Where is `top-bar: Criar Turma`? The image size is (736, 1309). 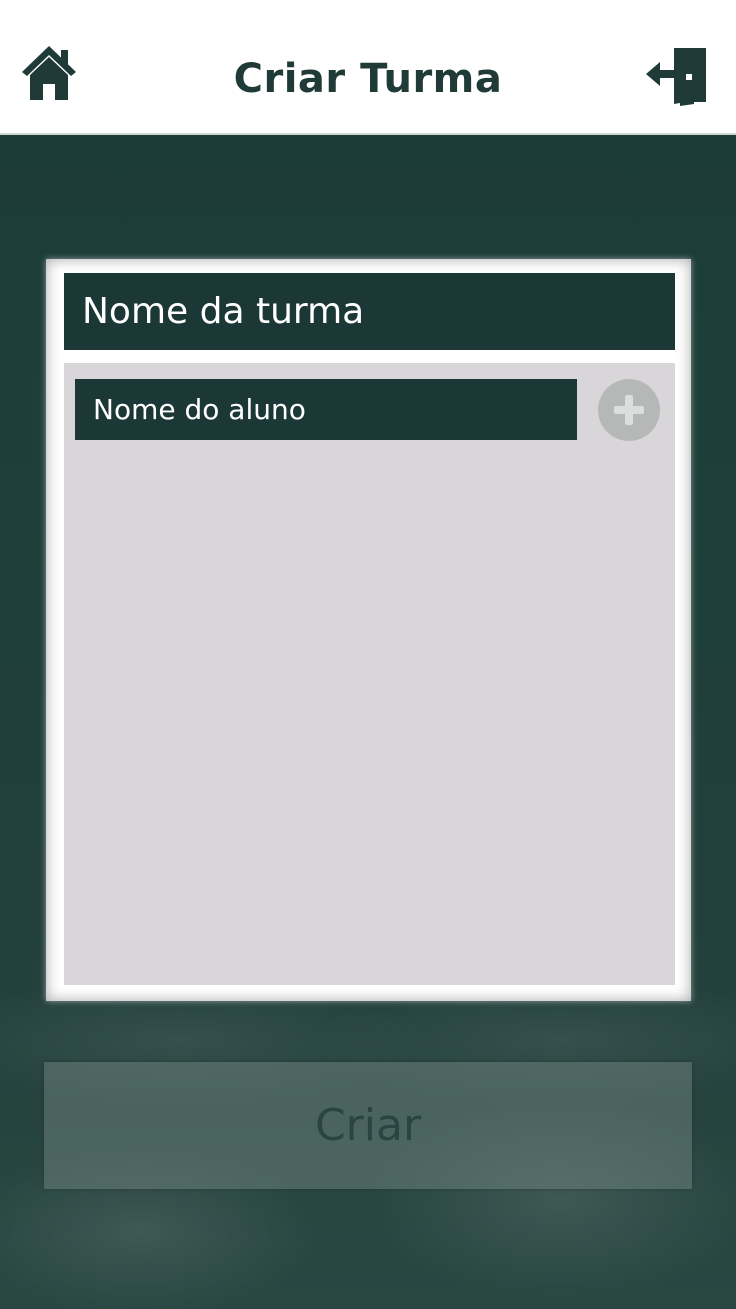 top-bar: Criar Turma is located at coordinates (368, 67).